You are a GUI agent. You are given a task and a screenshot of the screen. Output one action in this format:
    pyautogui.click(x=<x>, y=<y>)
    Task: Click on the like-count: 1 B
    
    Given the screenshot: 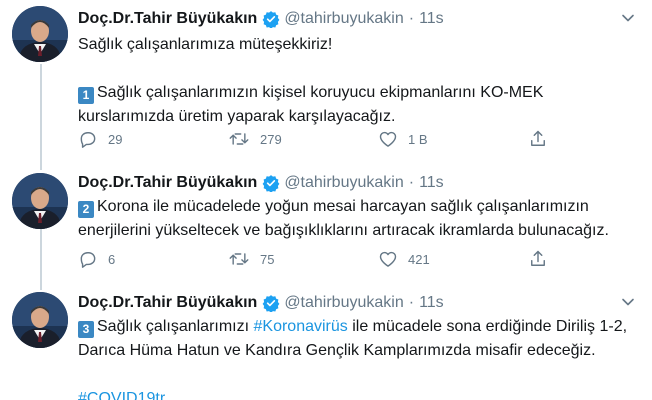 What is the action you would take?
    pyautogui.click(x=418, y=139)
    